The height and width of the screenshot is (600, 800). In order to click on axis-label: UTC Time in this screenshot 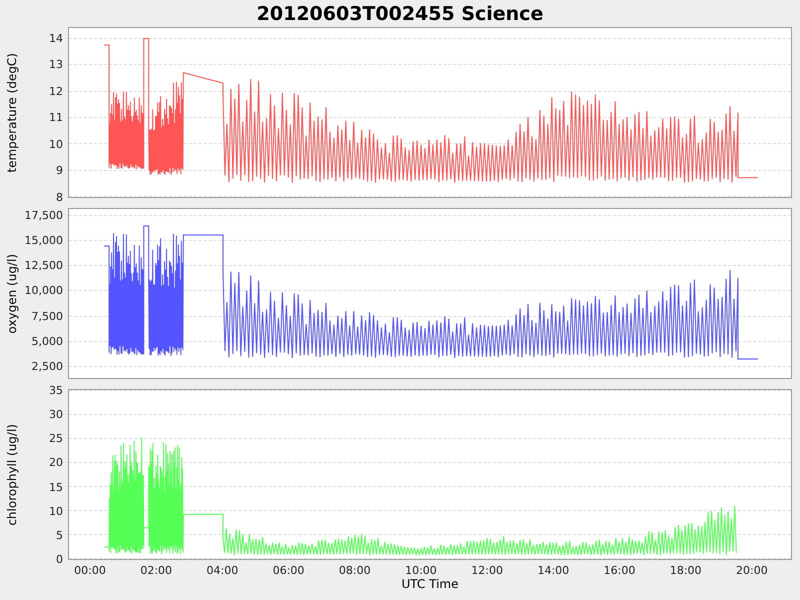, I will do `click(430, 584)`.